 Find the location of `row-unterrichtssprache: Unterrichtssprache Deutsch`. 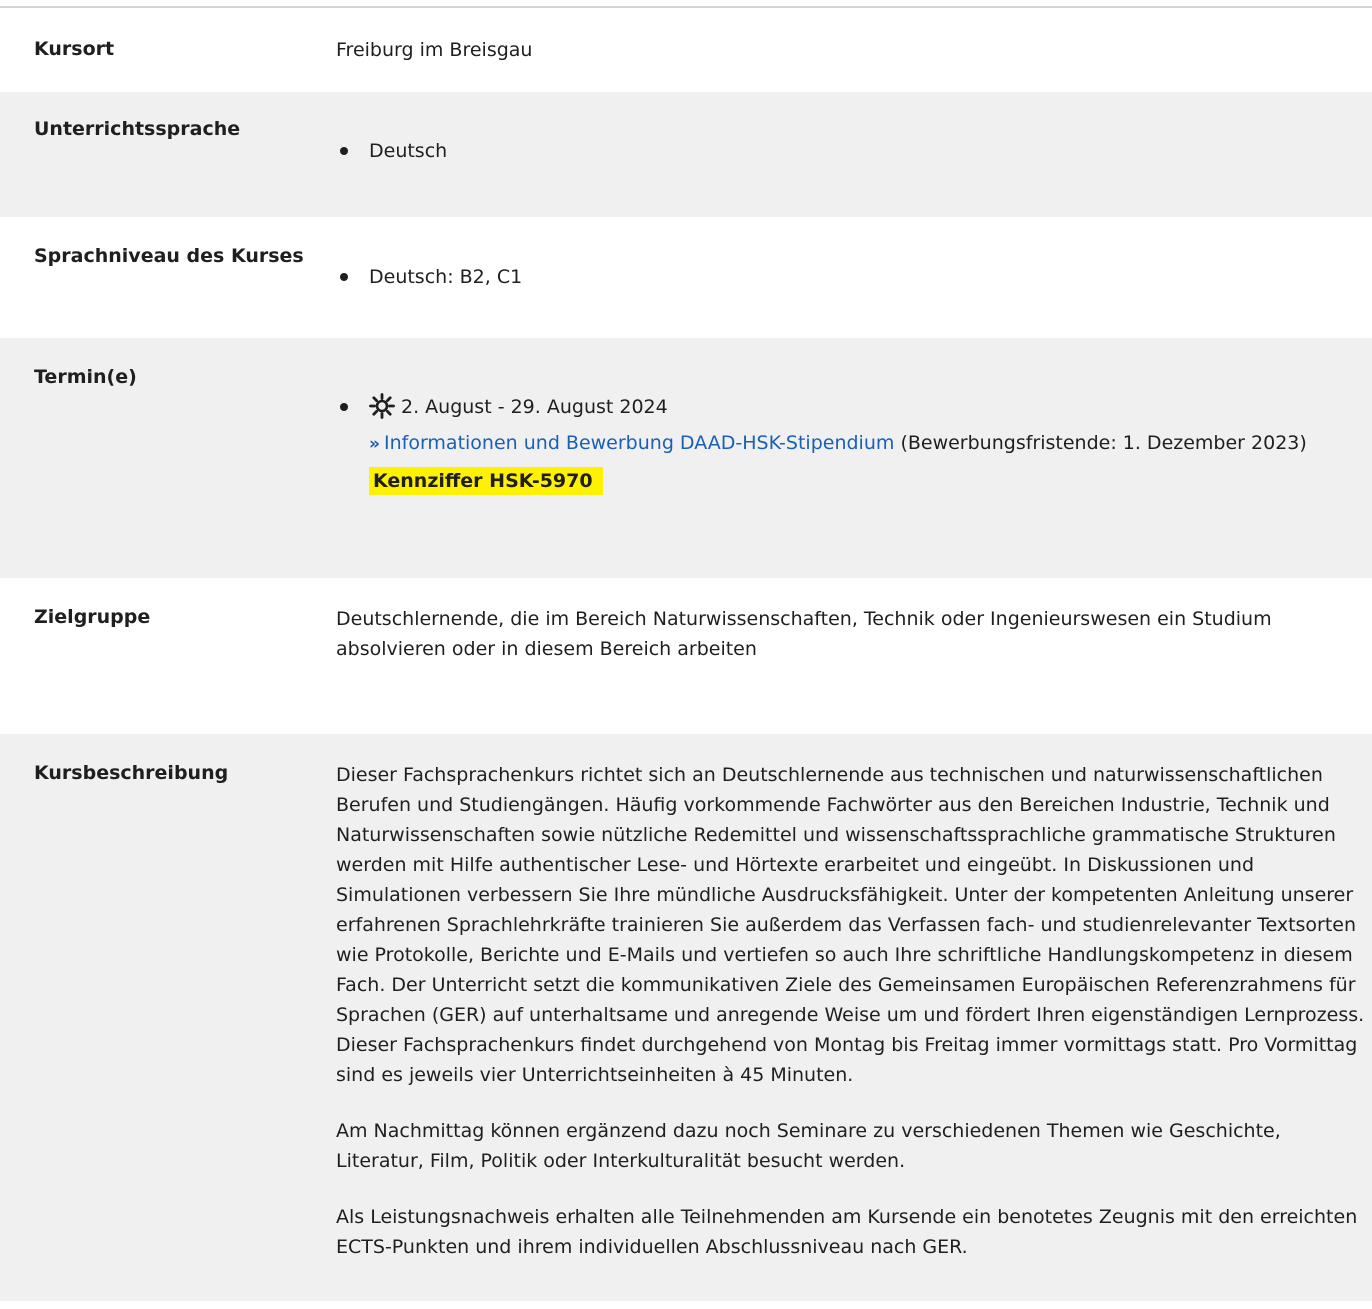

row-unterrichtssprache: Unterrichtssprache Deutsch is located at coordinates (686, 154).